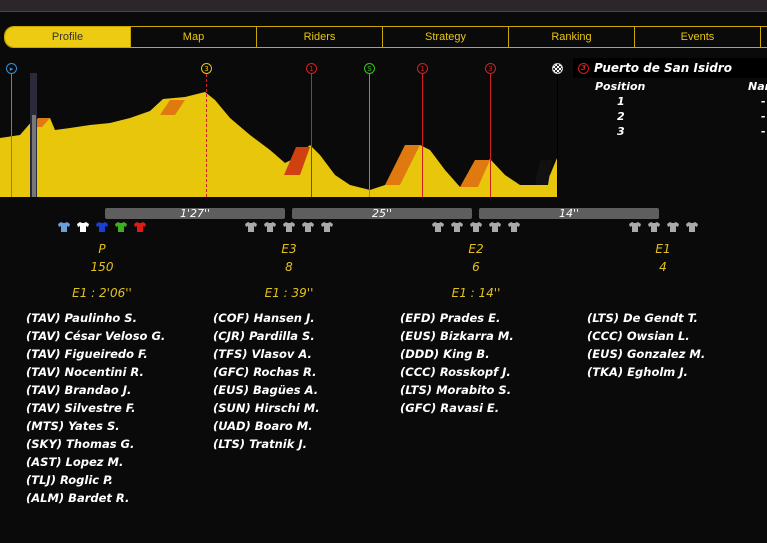 This screenshot has width=767, height=543. I want to click on tab-bar: ProfileMapRidersStrategyRankingEventsH, so click(385, 37).